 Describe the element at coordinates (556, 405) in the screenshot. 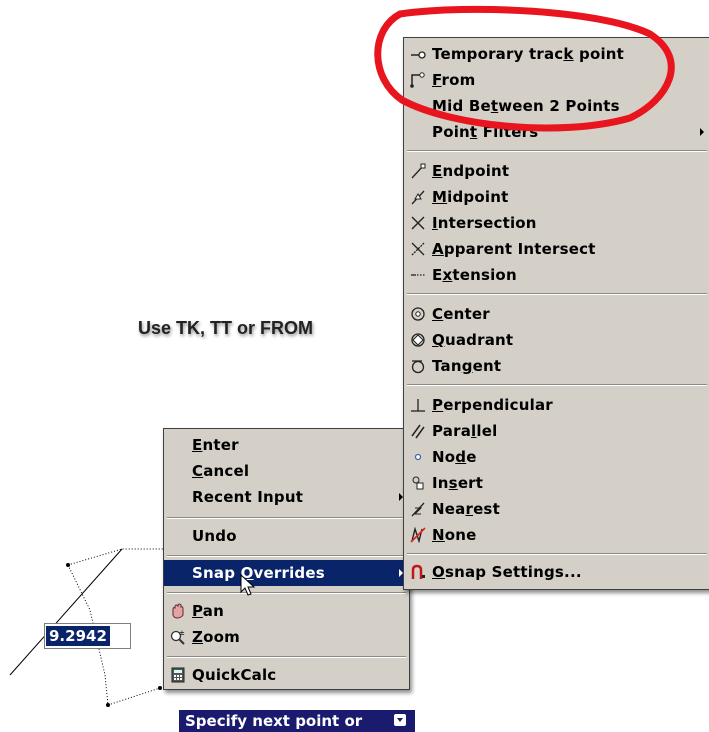

I see `menu-item-perpendicular: Perpendicular` at that location.